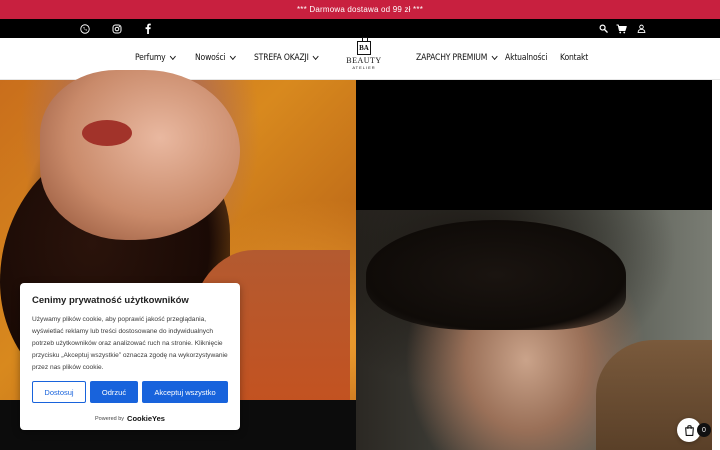 This screenshot has width=720, height=450. What do you see at coordinates (210, 58) in the screenshot?
I see `nav-item-label: Nowości` at bounding box center [210, 58].